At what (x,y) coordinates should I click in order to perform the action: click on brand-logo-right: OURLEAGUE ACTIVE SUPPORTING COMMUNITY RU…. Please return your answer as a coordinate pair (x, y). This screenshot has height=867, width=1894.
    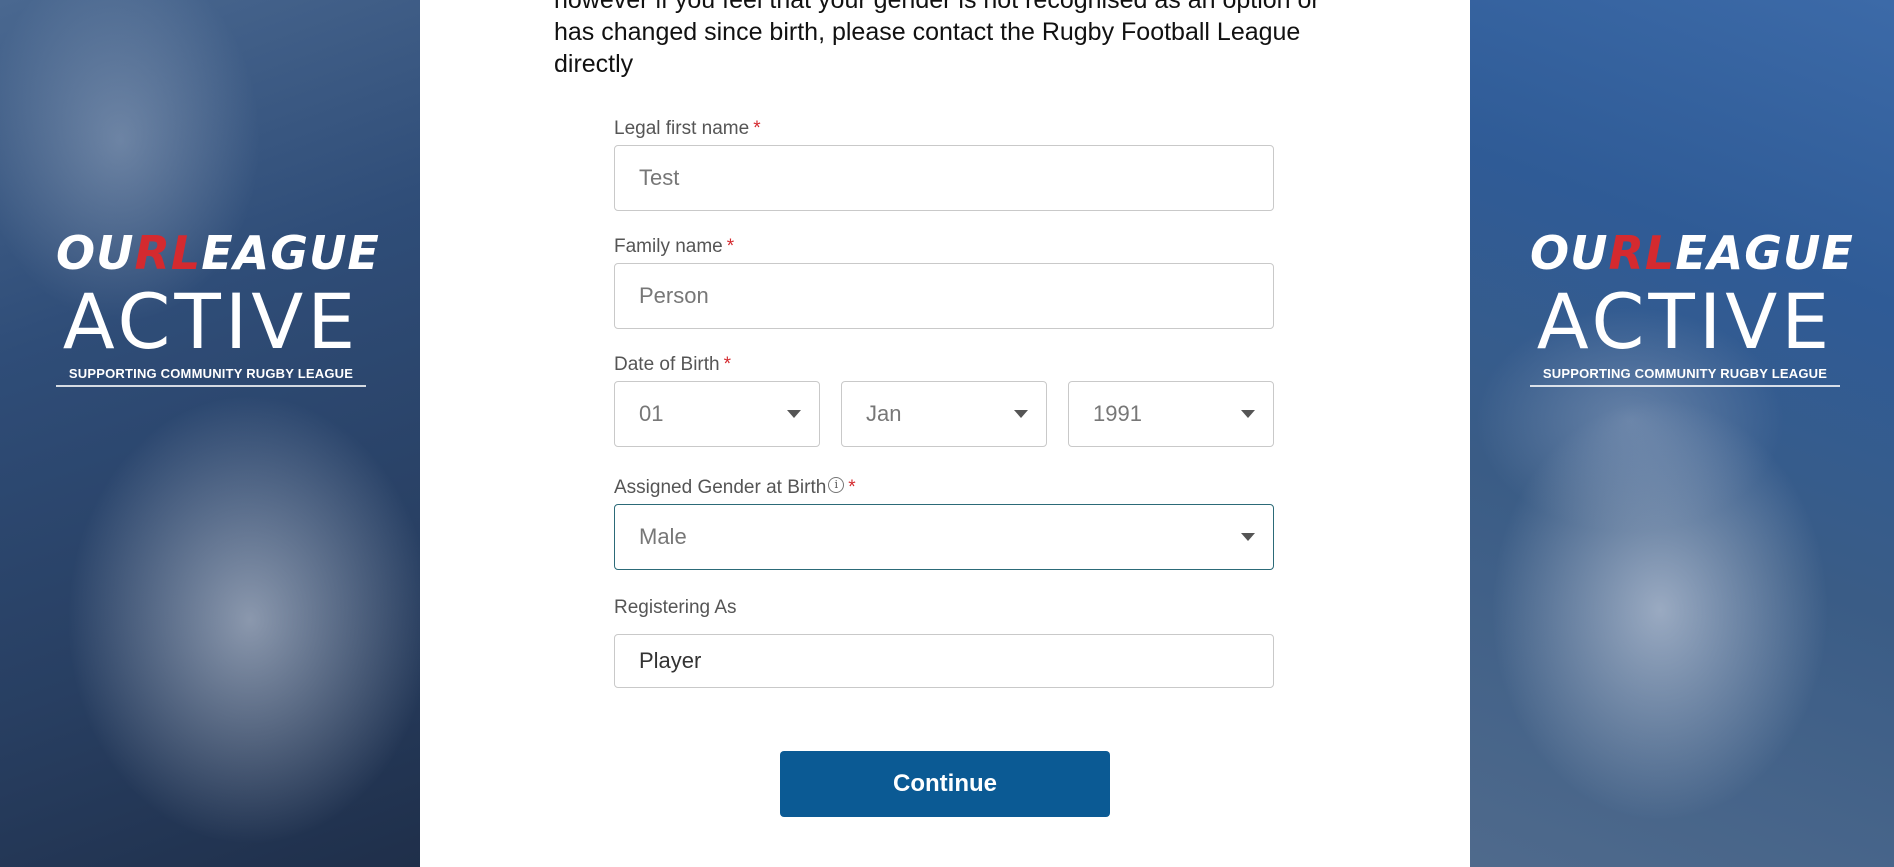
    Looking at the image, I should click on (1691, 306).